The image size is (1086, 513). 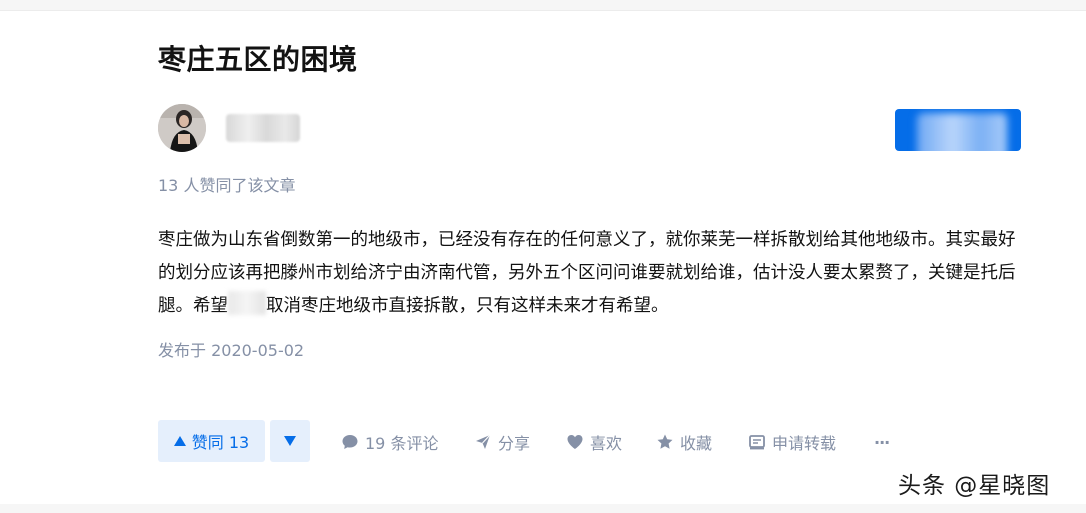 I want to click on article-content-part2: 取消枣庄地级市直接拆散，只有这样未来才有希望。, so click(x=467, y=306).